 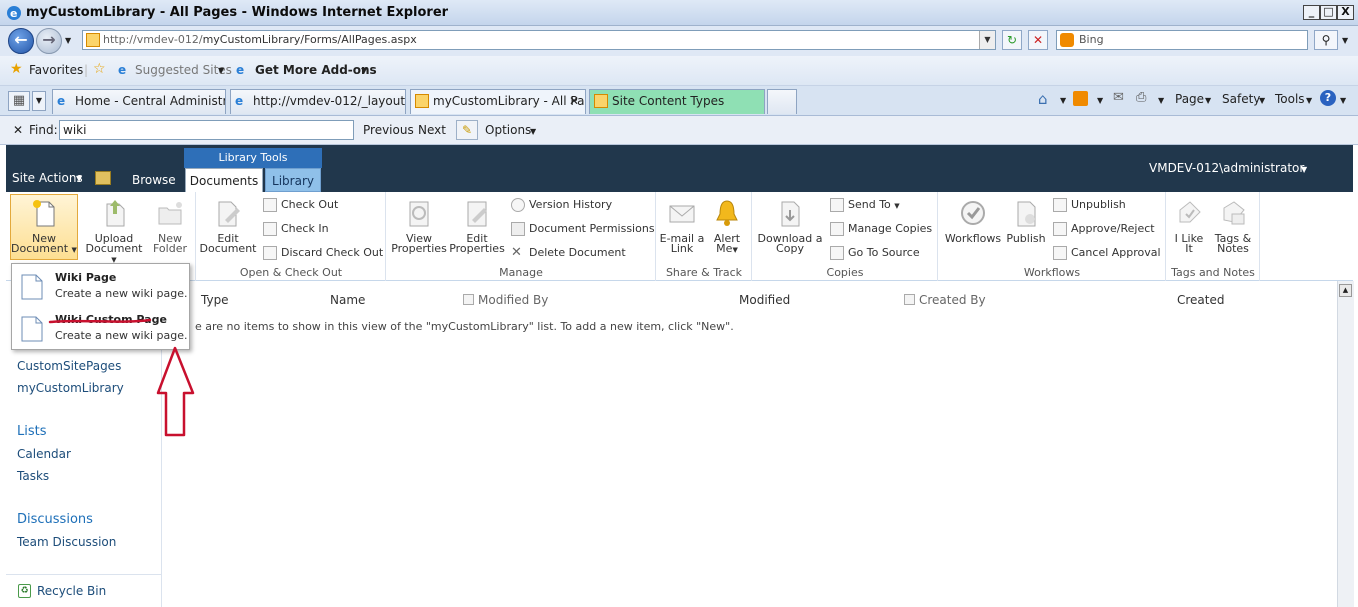 What do you see at coordinates (18, 130) in the screenshot?
I see `close-find-icon: ✕` at bounding box center [18, 130].